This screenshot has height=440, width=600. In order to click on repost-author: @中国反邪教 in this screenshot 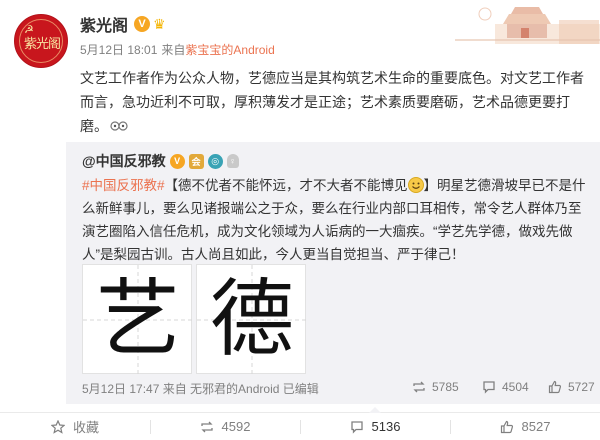, I will do `click(124, 161)`.